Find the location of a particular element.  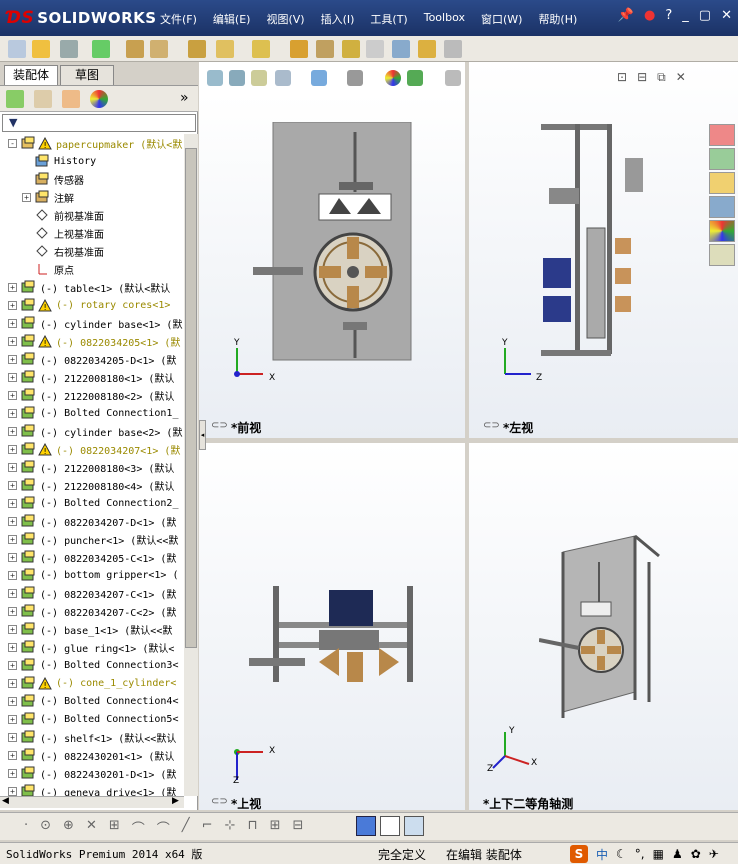

tree-row: 前视基准面 is located at coordinates (92, 215).